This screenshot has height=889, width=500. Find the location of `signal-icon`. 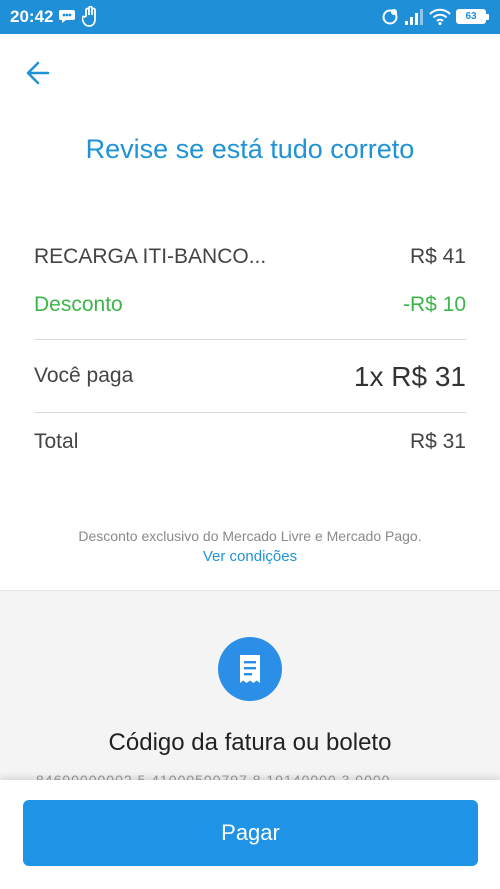

signal-icon is located at coordinates (414, 17).